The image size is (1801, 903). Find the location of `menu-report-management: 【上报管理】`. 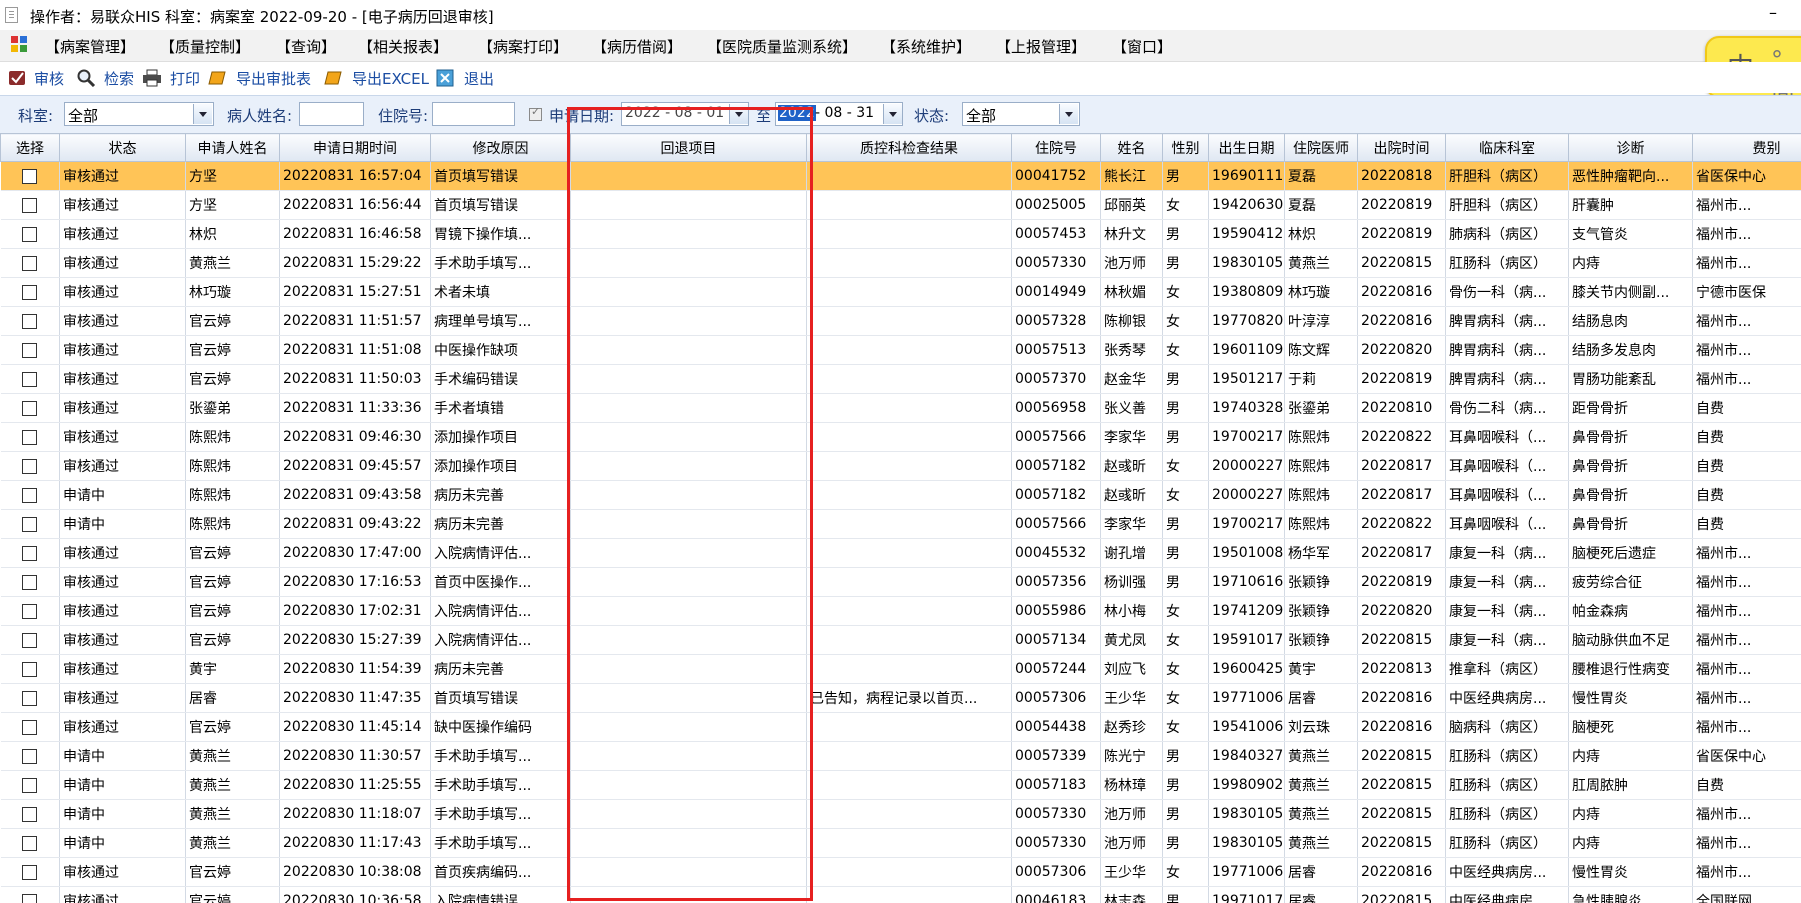

menu-report-management: 【上报管理】 is located at coordinates (1041, 46).